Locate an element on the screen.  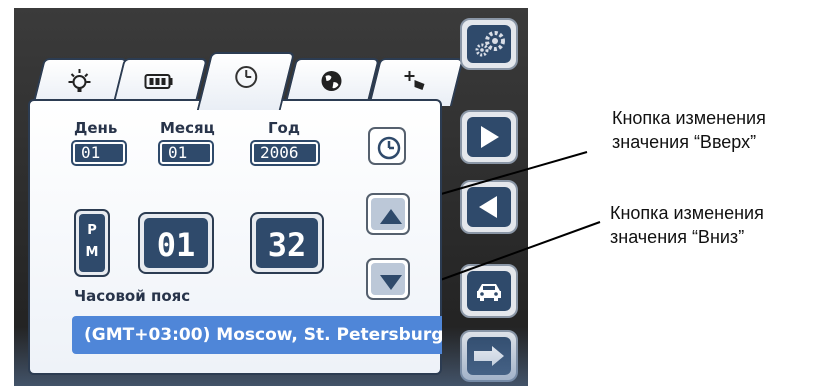
year-field: 2006 is located at coordinates (285, 153).